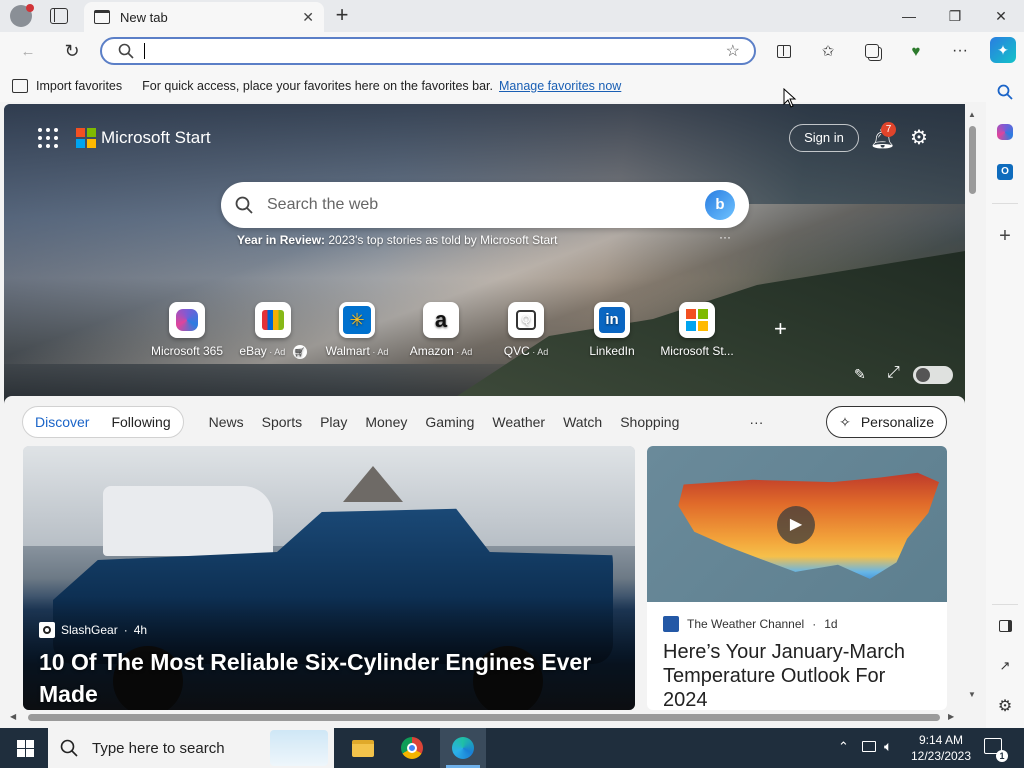  What do you see at coordinates (916, 51) in the screenshot?
I see `browser-essentials-icon: ♥` at bounding box center [916, 51].